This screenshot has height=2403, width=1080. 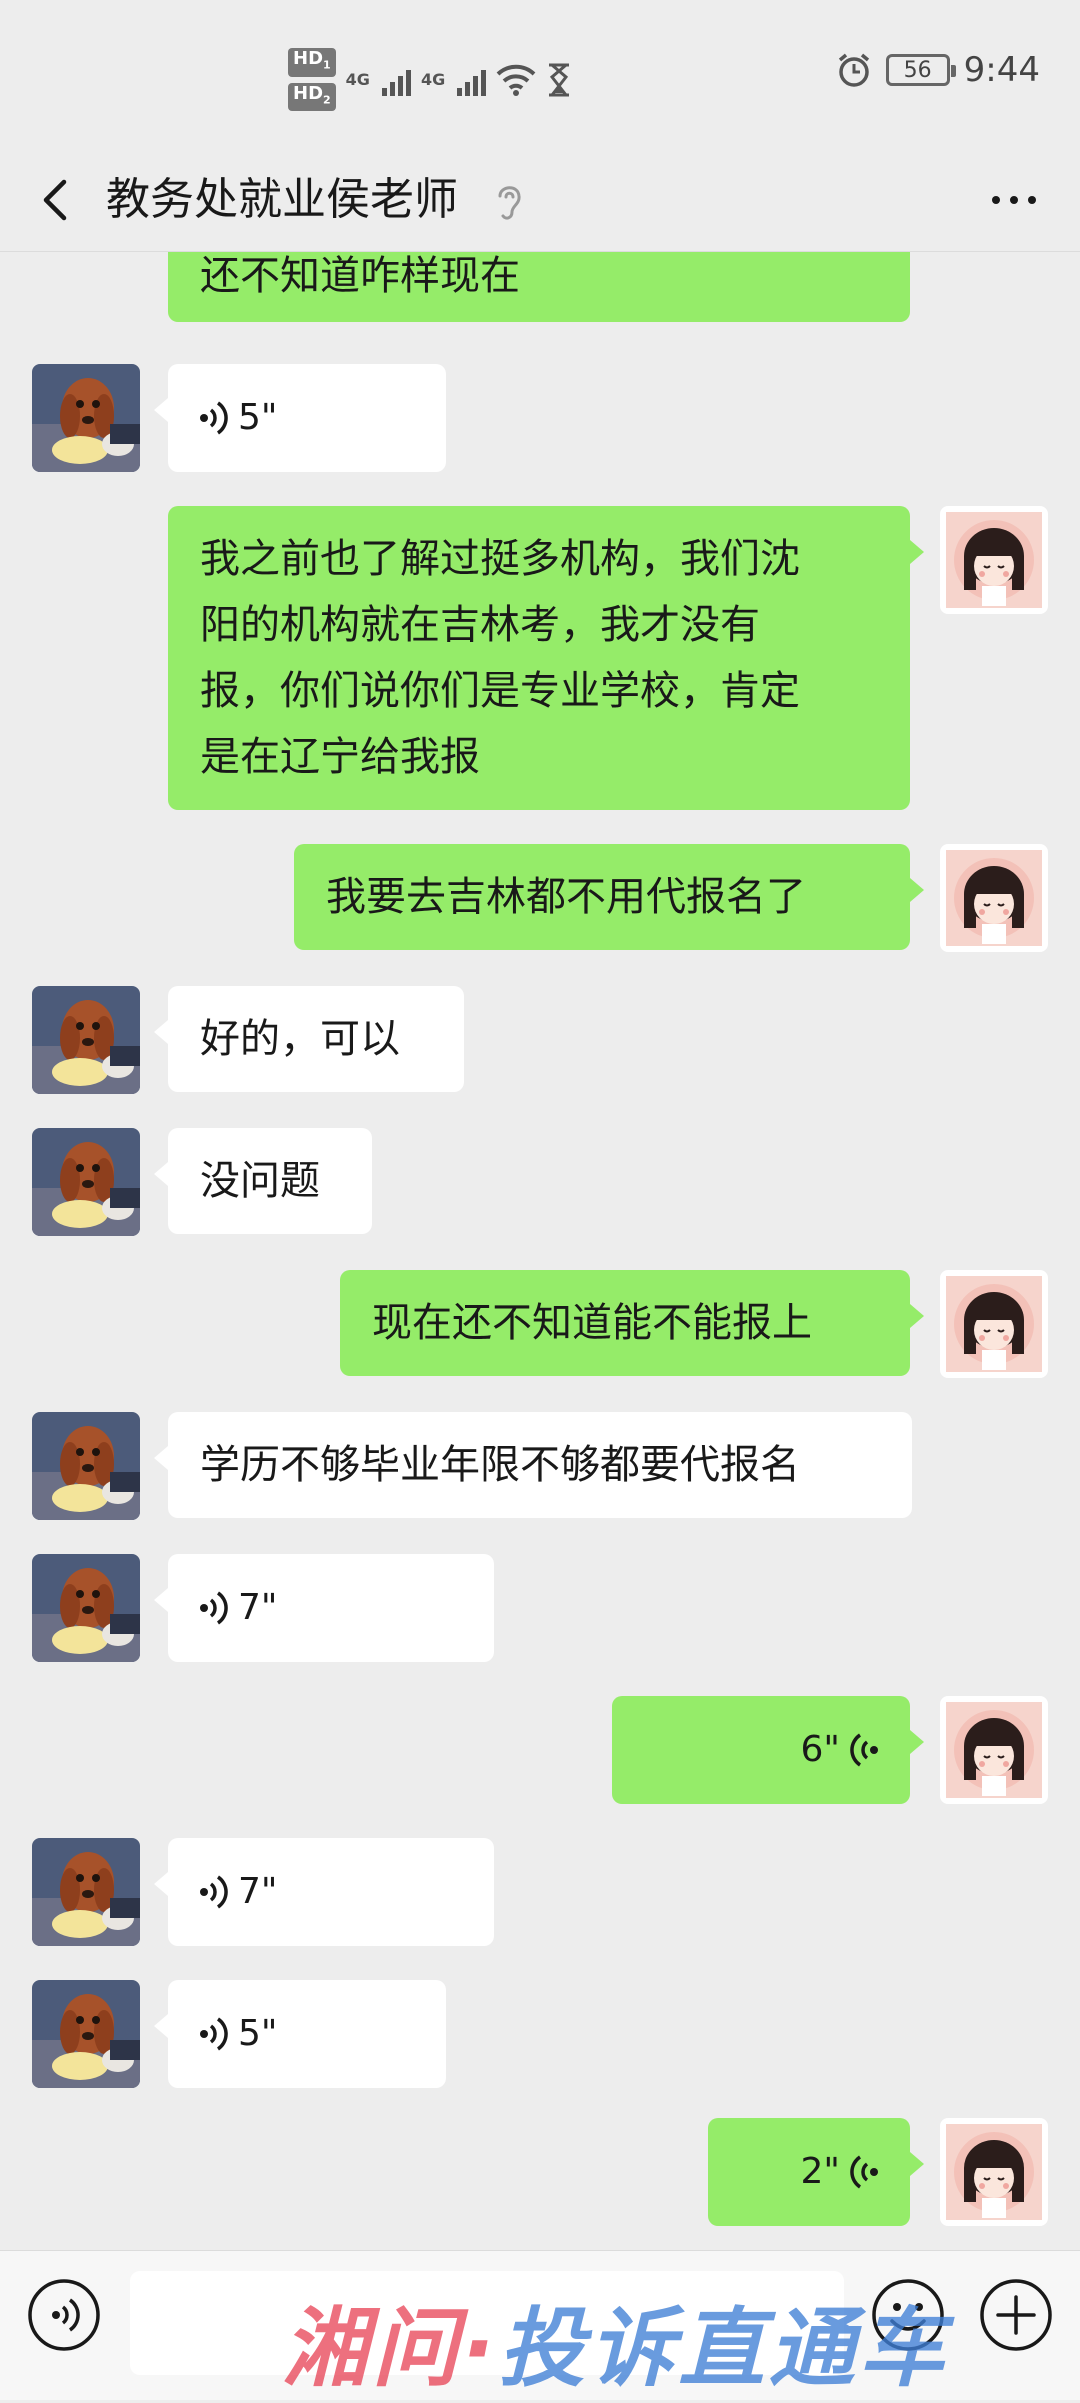 What do you see at coordinates (920, 70) in the screenshot?
I see `battery-indicator: 56` at bounding box center [920, 70].